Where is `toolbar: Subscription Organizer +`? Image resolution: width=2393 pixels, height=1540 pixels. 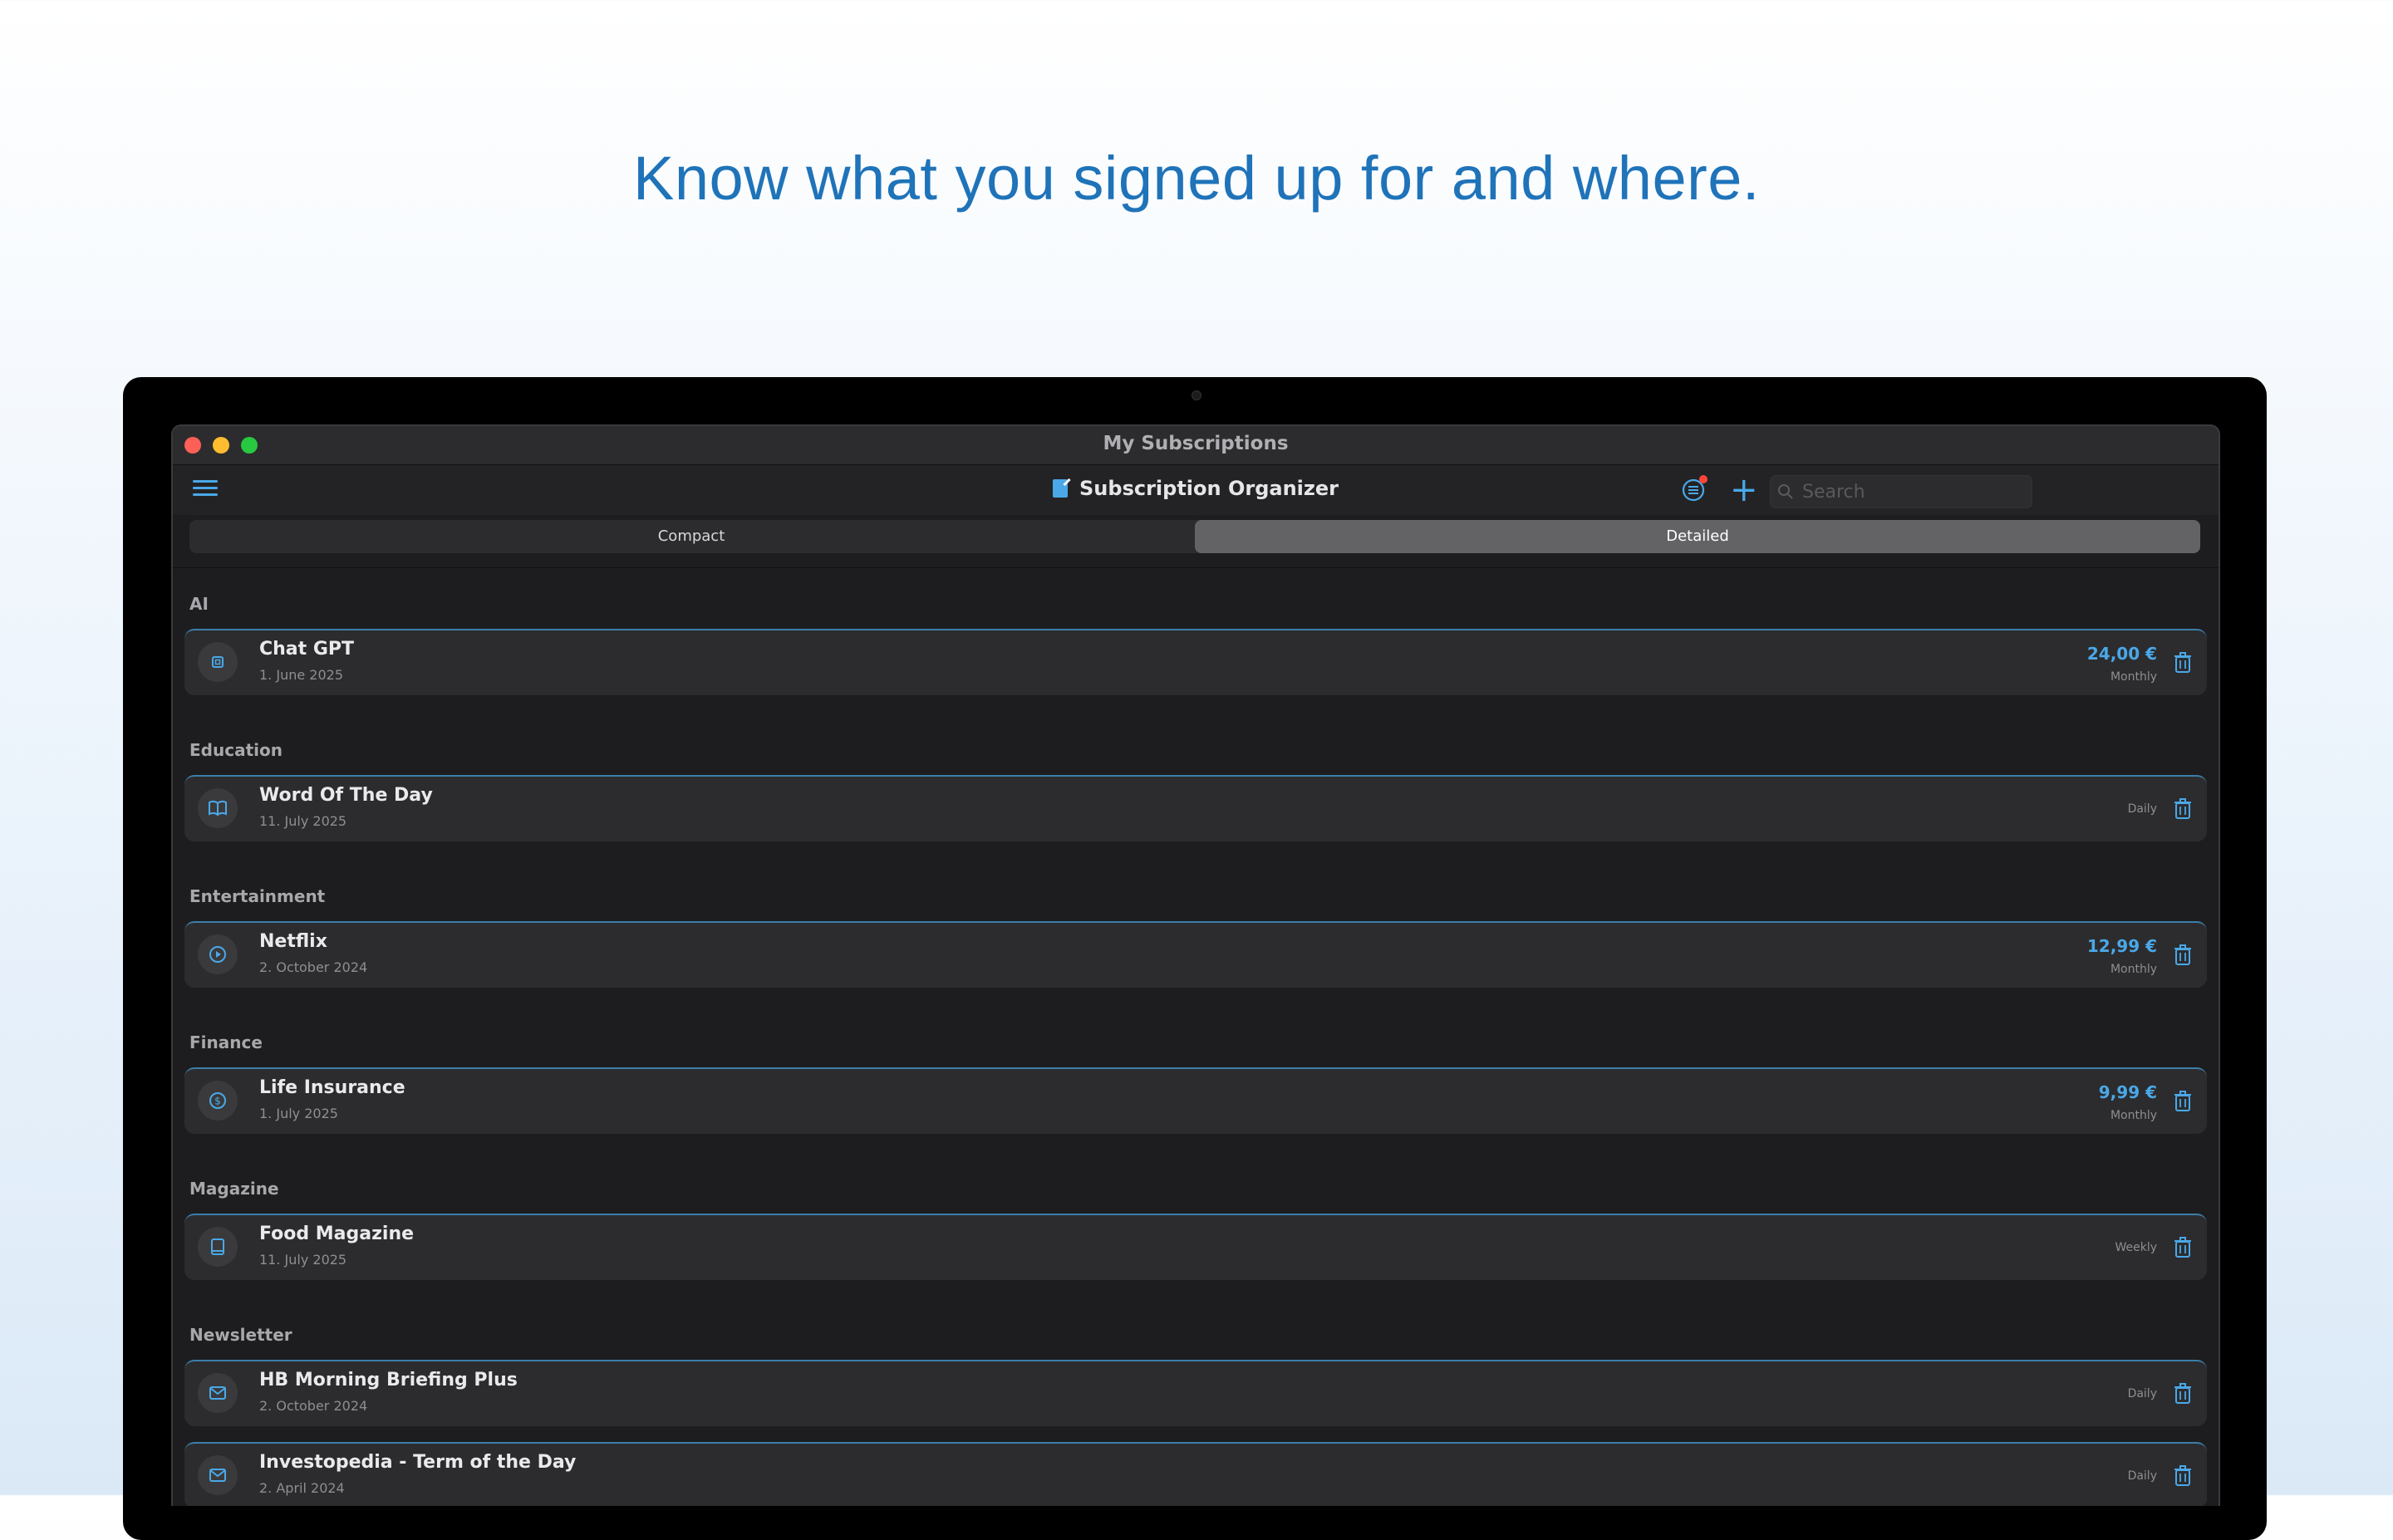
toolbar: Subscription Organizer + is located at coordinates (1196, 490).